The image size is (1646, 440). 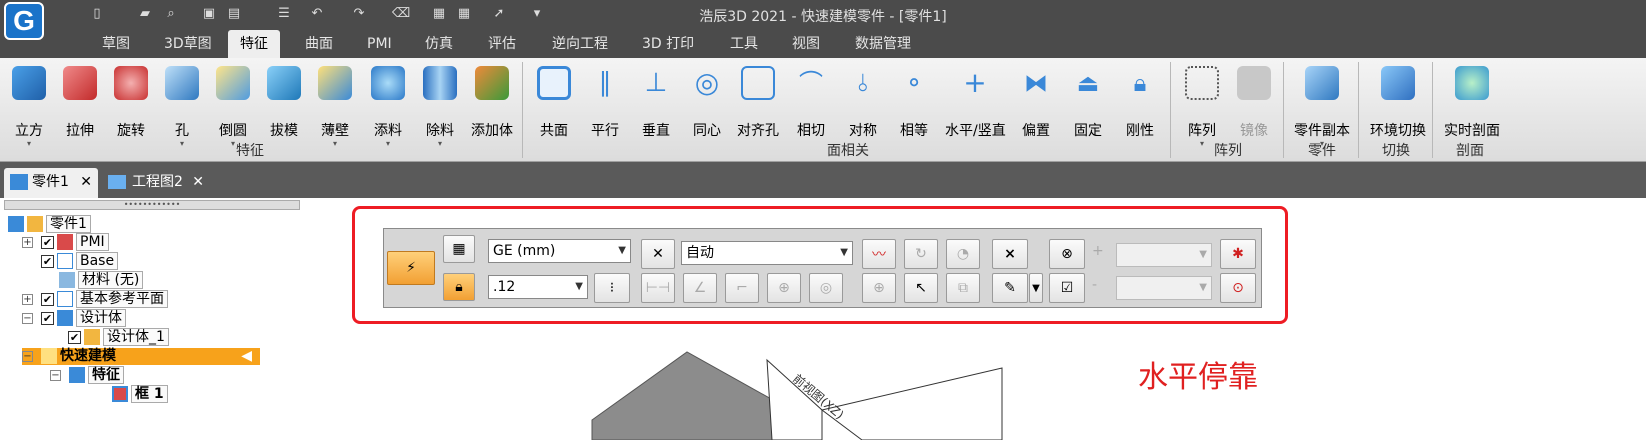 What do you see at coordinates (1036, 288) in the screenshot?
I see `chevron-down-icon: ▼` at bounding box center [1036, 288].